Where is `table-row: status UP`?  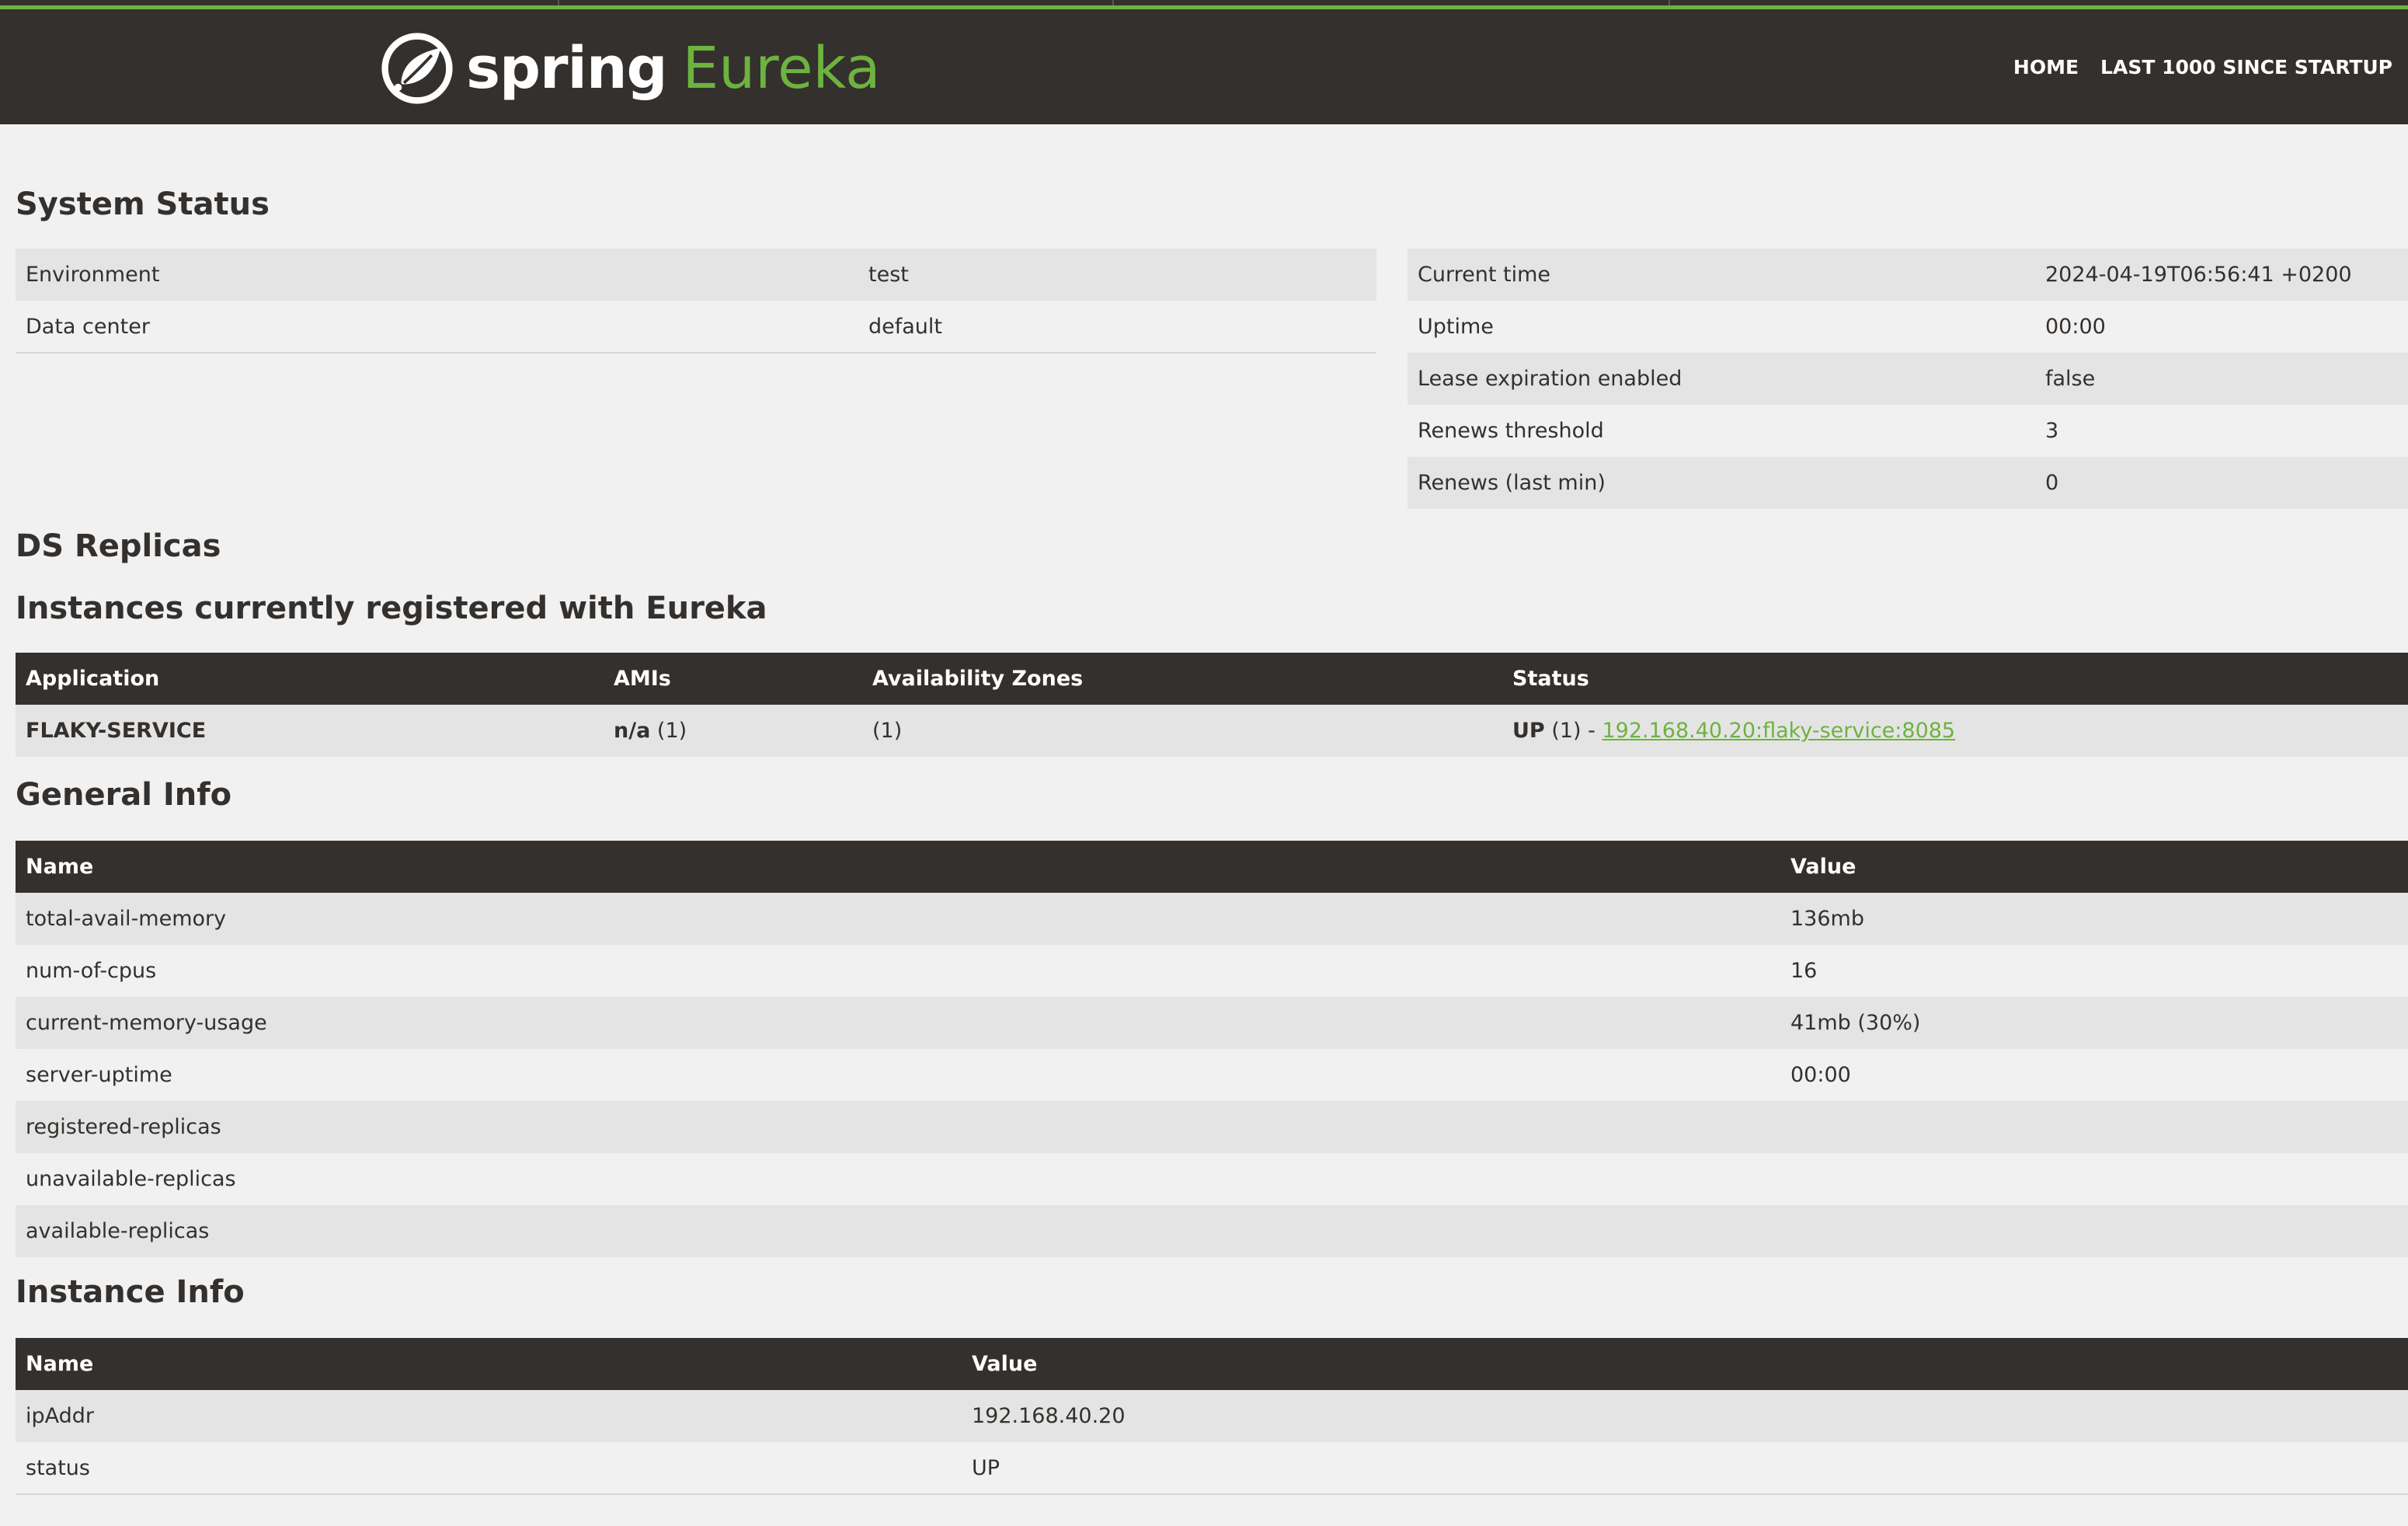
table-row: status UP is located at coordinates (1212, 1468).